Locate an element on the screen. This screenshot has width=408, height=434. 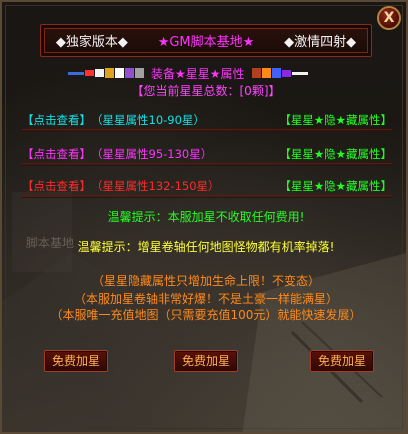
star-range-95-130: （星星属性95-130星） is located at coordinates (152, 153).